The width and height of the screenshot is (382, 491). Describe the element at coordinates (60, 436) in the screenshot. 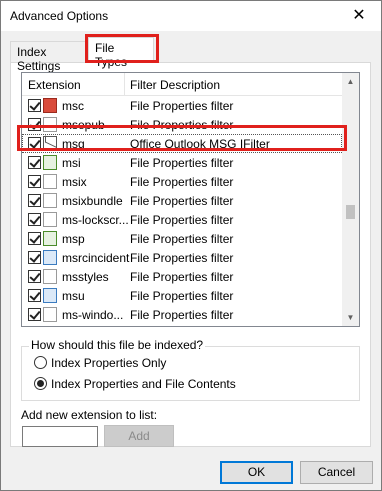

I see `add-extension-input` at that location.